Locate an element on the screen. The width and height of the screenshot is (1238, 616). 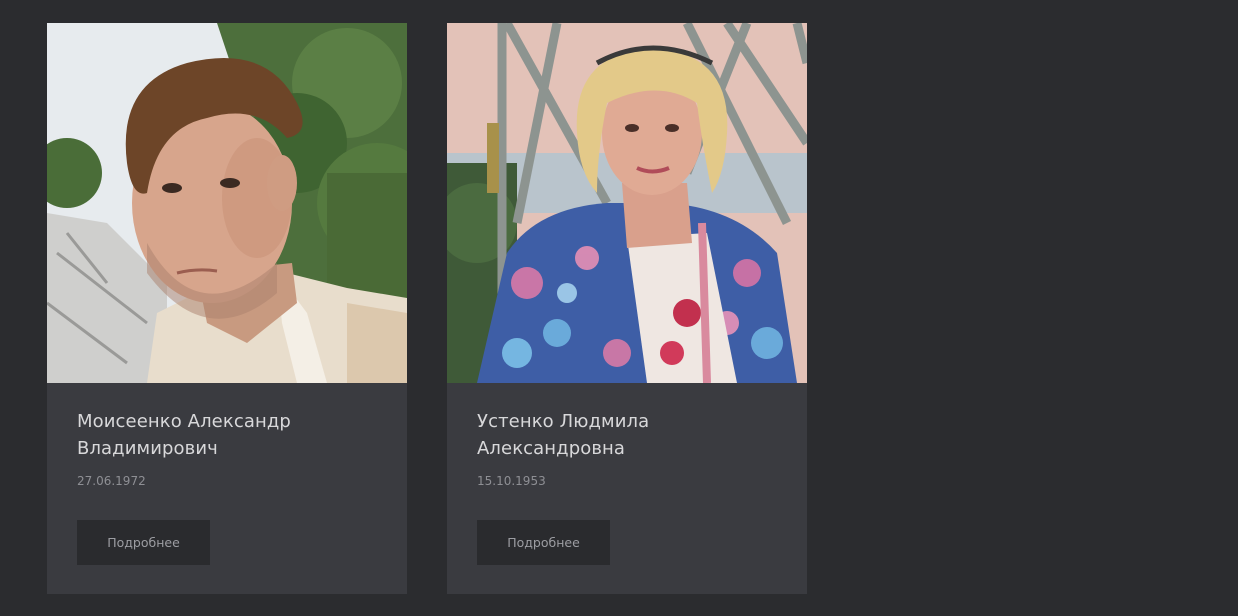
person-name: Моисеенко Александр Владимирович is located at coordinates (184, 435).